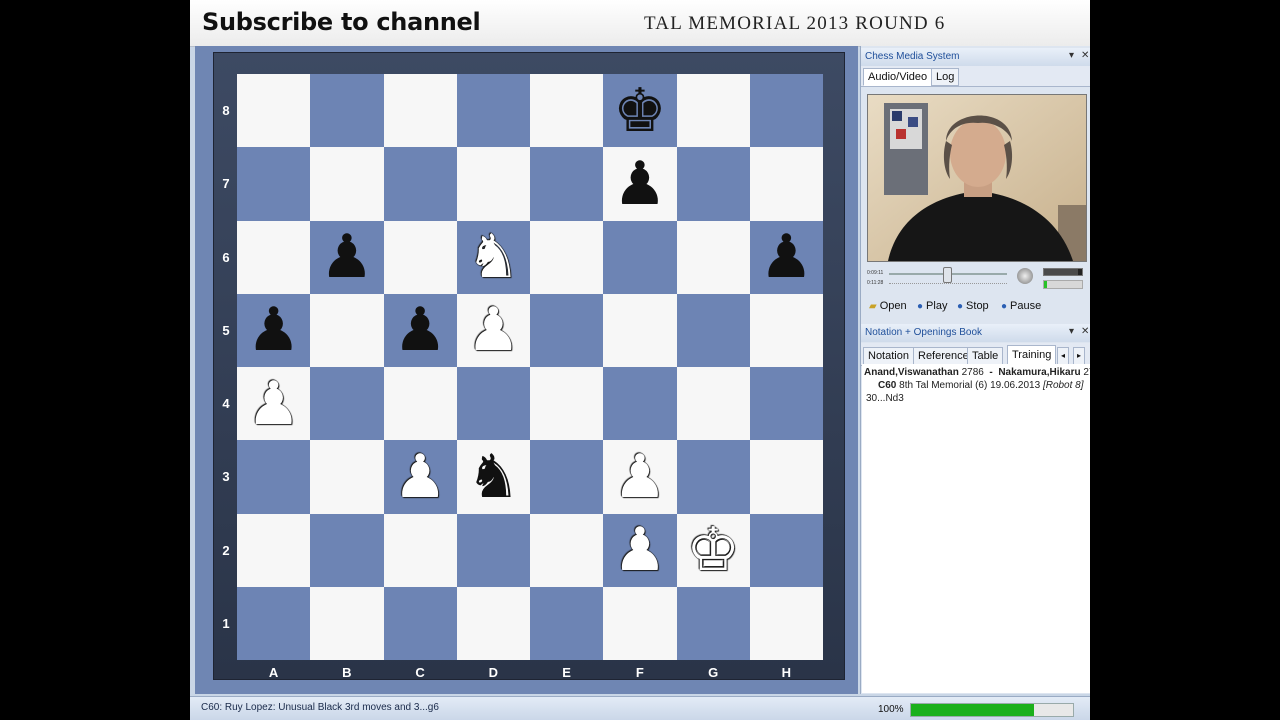  I want to click on square-e6, so click(567, 257).